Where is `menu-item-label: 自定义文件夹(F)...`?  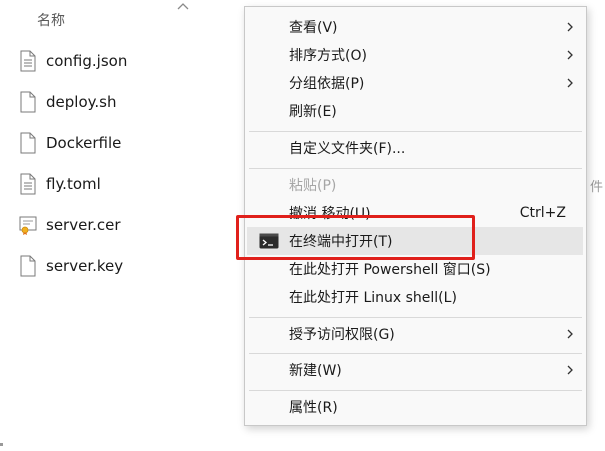 menu-item-label: 自定义文件夹(F)... is located at coordinates (347, 149).